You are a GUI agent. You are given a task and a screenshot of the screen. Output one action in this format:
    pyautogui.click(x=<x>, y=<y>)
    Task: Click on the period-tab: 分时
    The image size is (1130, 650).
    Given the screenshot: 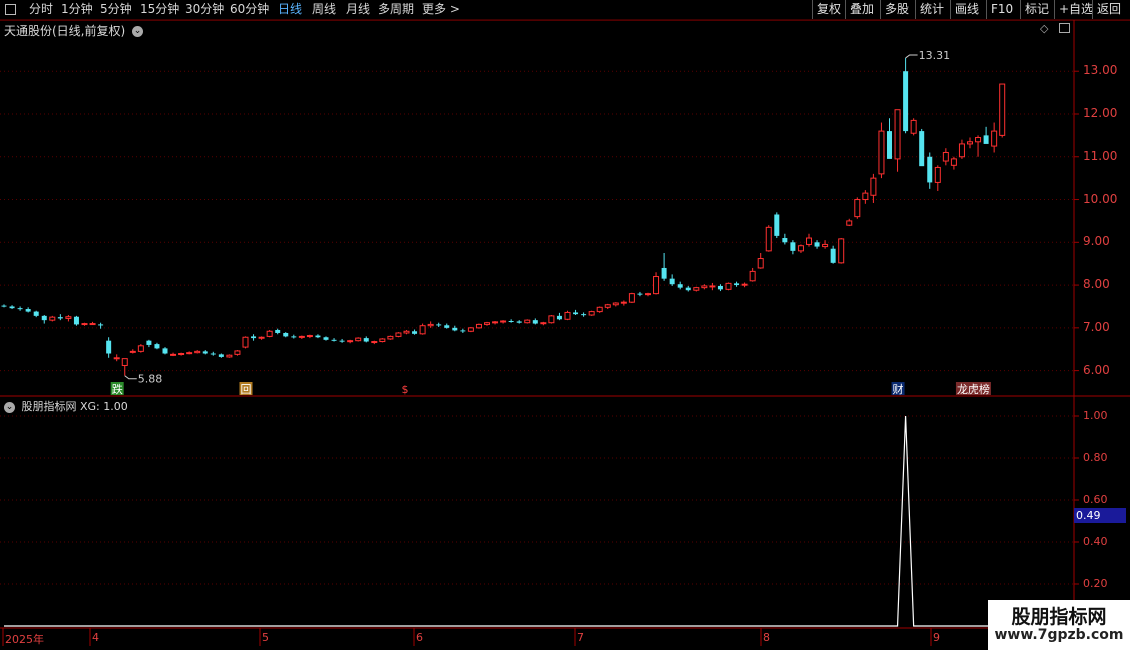 What is the action you would take?
    pyautogui.click(x=41, y=9)
    